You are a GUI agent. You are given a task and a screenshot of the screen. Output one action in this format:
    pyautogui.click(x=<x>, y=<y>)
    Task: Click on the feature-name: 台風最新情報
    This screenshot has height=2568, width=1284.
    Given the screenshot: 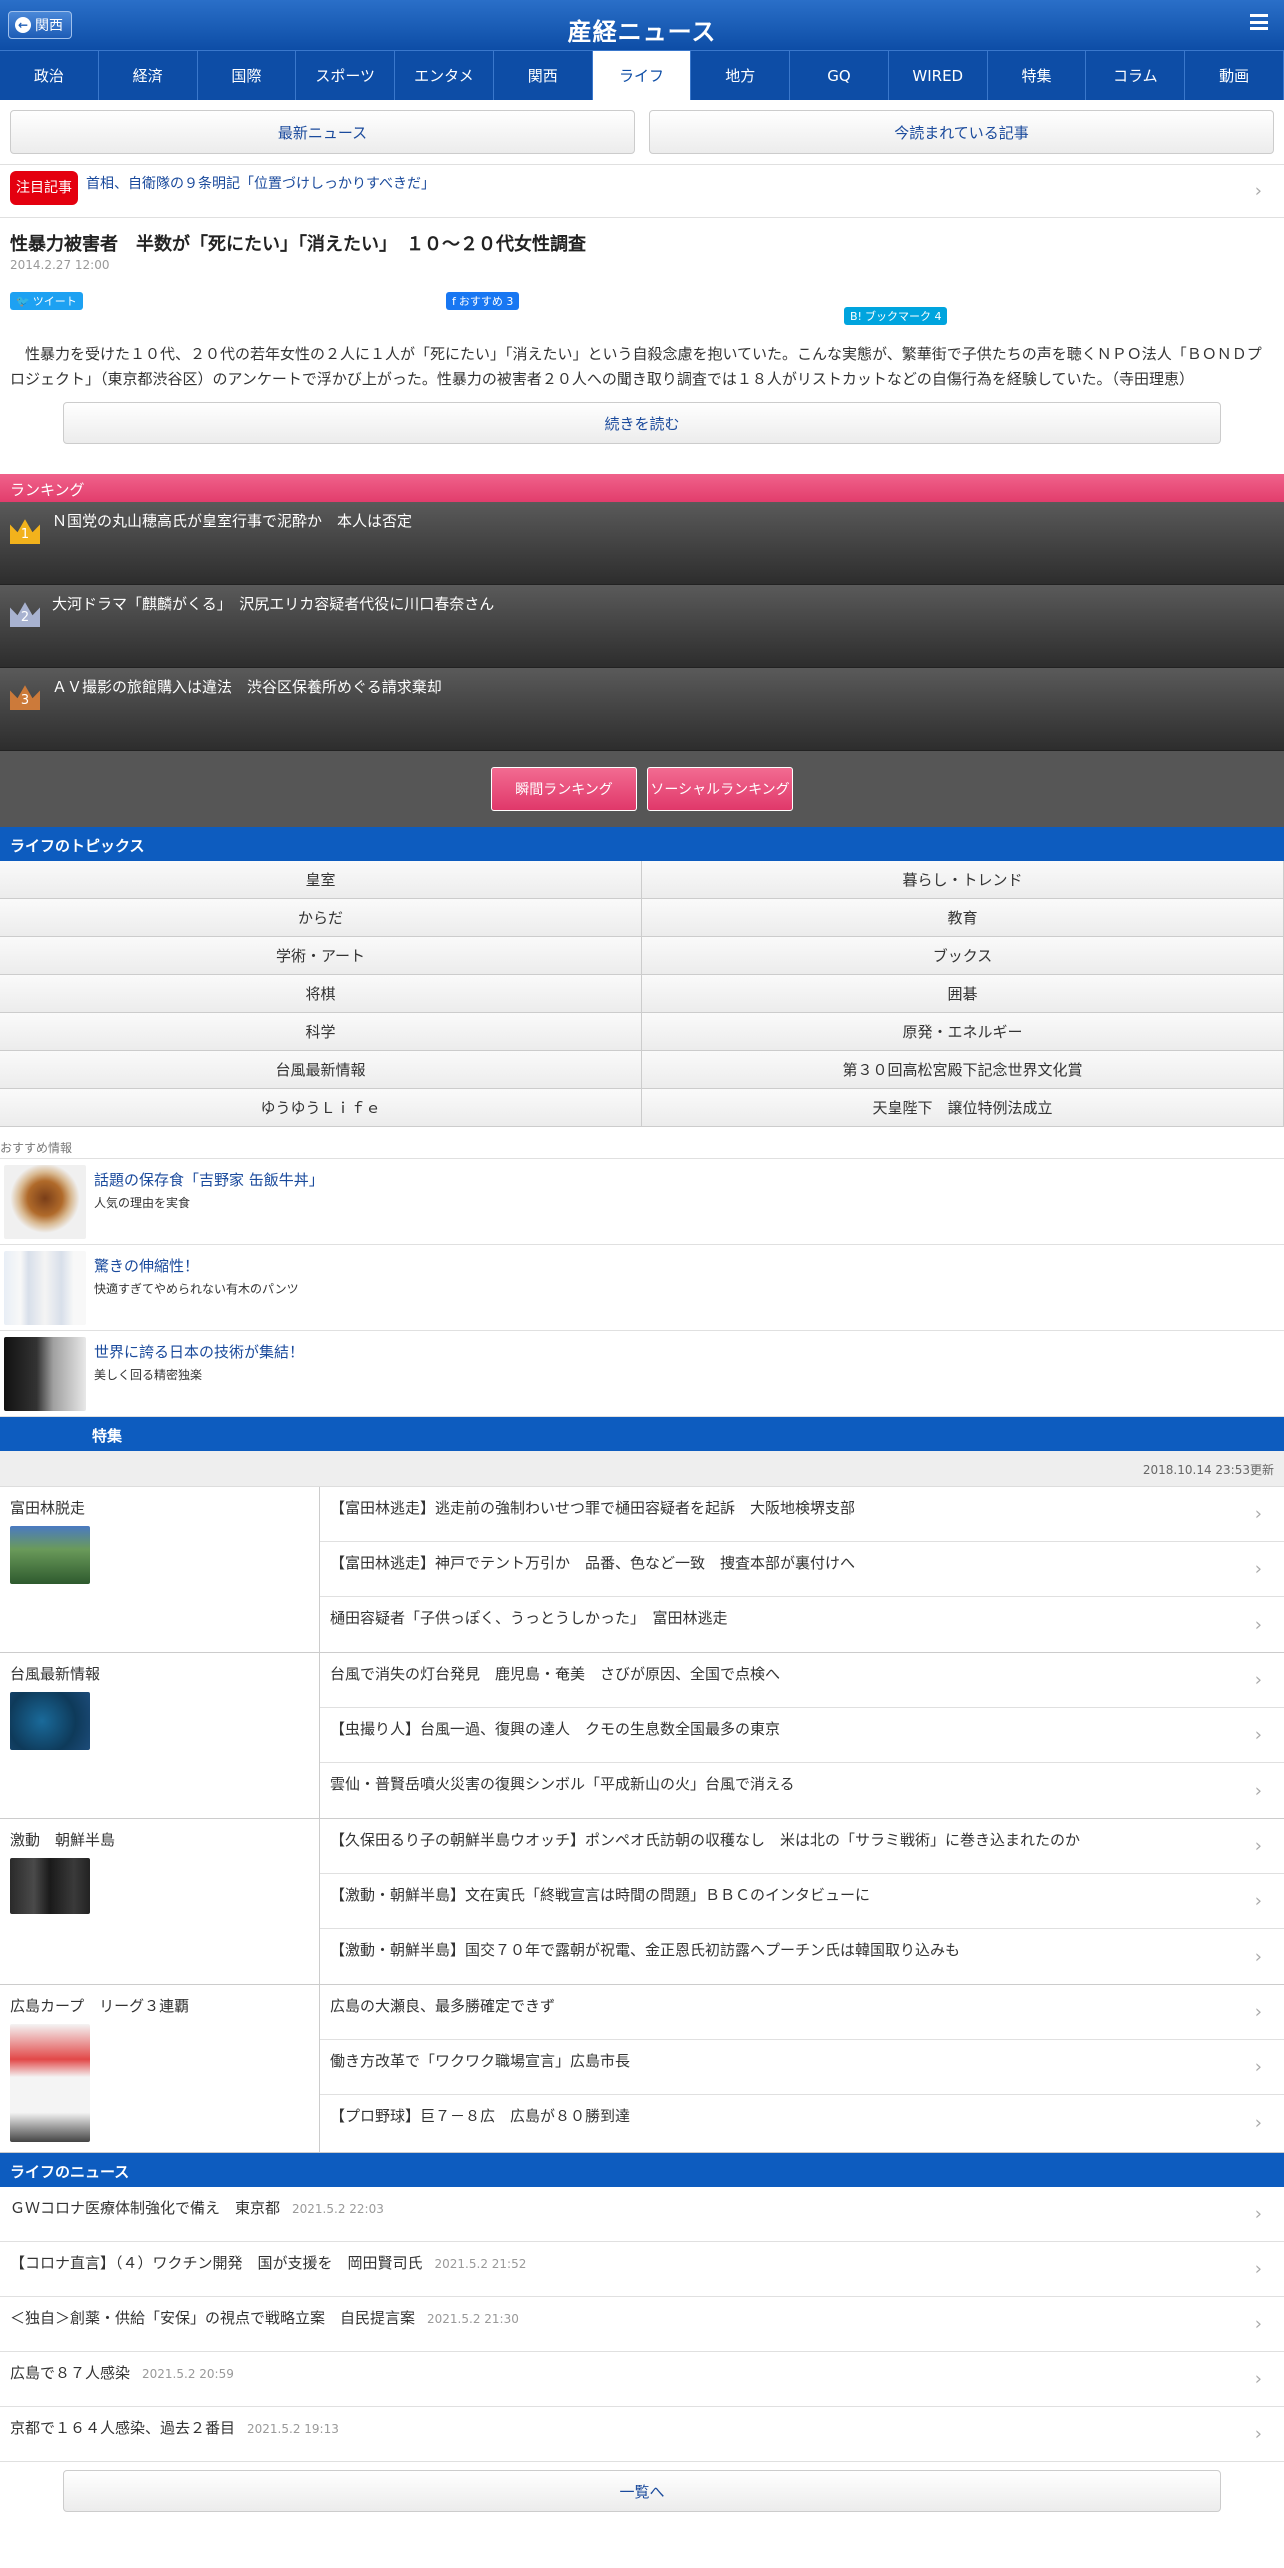 What is the action you would take?
    pyautogui.click(x=159, y=1673)
    